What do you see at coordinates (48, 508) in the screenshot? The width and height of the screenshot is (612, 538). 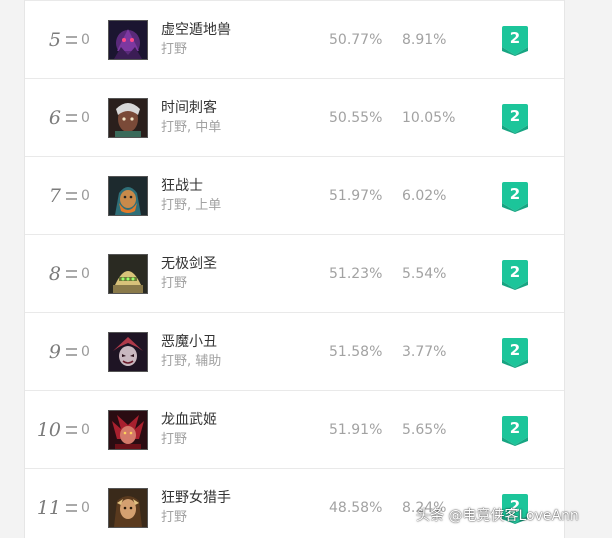 I see `rank-number: 11` at bounding box center [48, 508].